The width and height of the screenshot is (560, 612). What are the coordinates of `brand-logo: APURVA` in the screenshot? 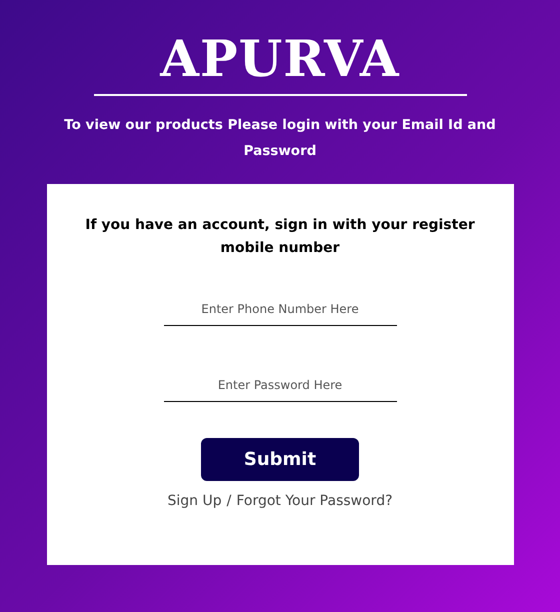 It's located at (280, 59).